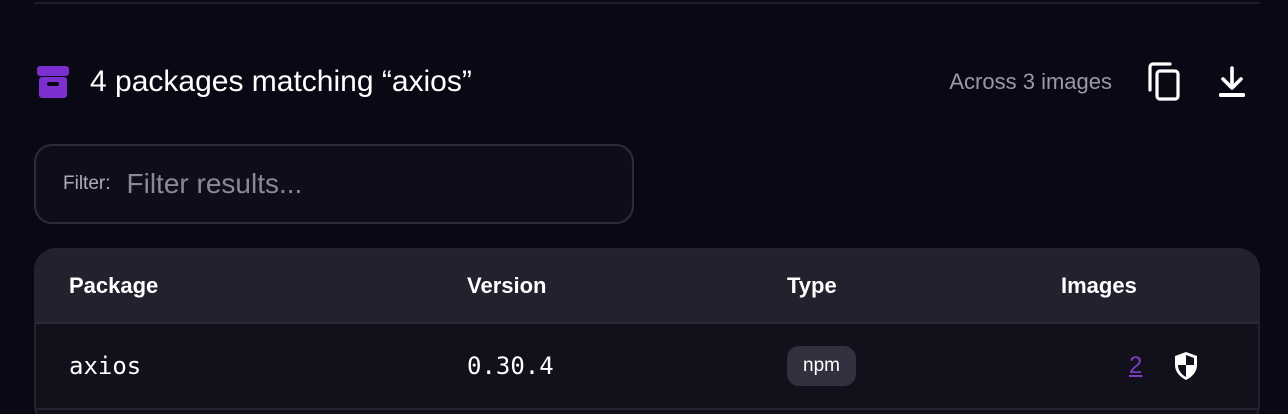 This screenshot has width=1288, height=414. I want to click on download-button, so click(1232, 82).